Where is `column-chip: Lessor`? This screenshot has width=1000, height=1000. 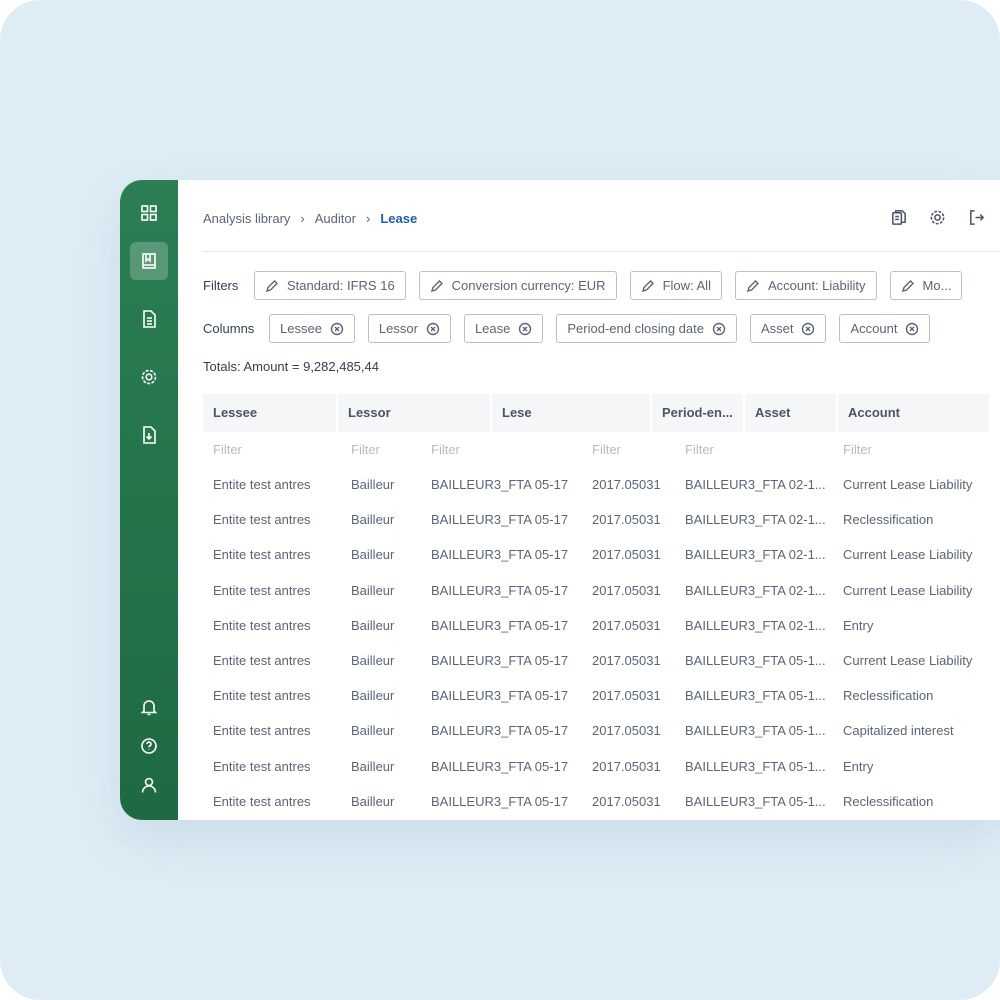 column-chip: Lessor is located at coordinates (409, 328).